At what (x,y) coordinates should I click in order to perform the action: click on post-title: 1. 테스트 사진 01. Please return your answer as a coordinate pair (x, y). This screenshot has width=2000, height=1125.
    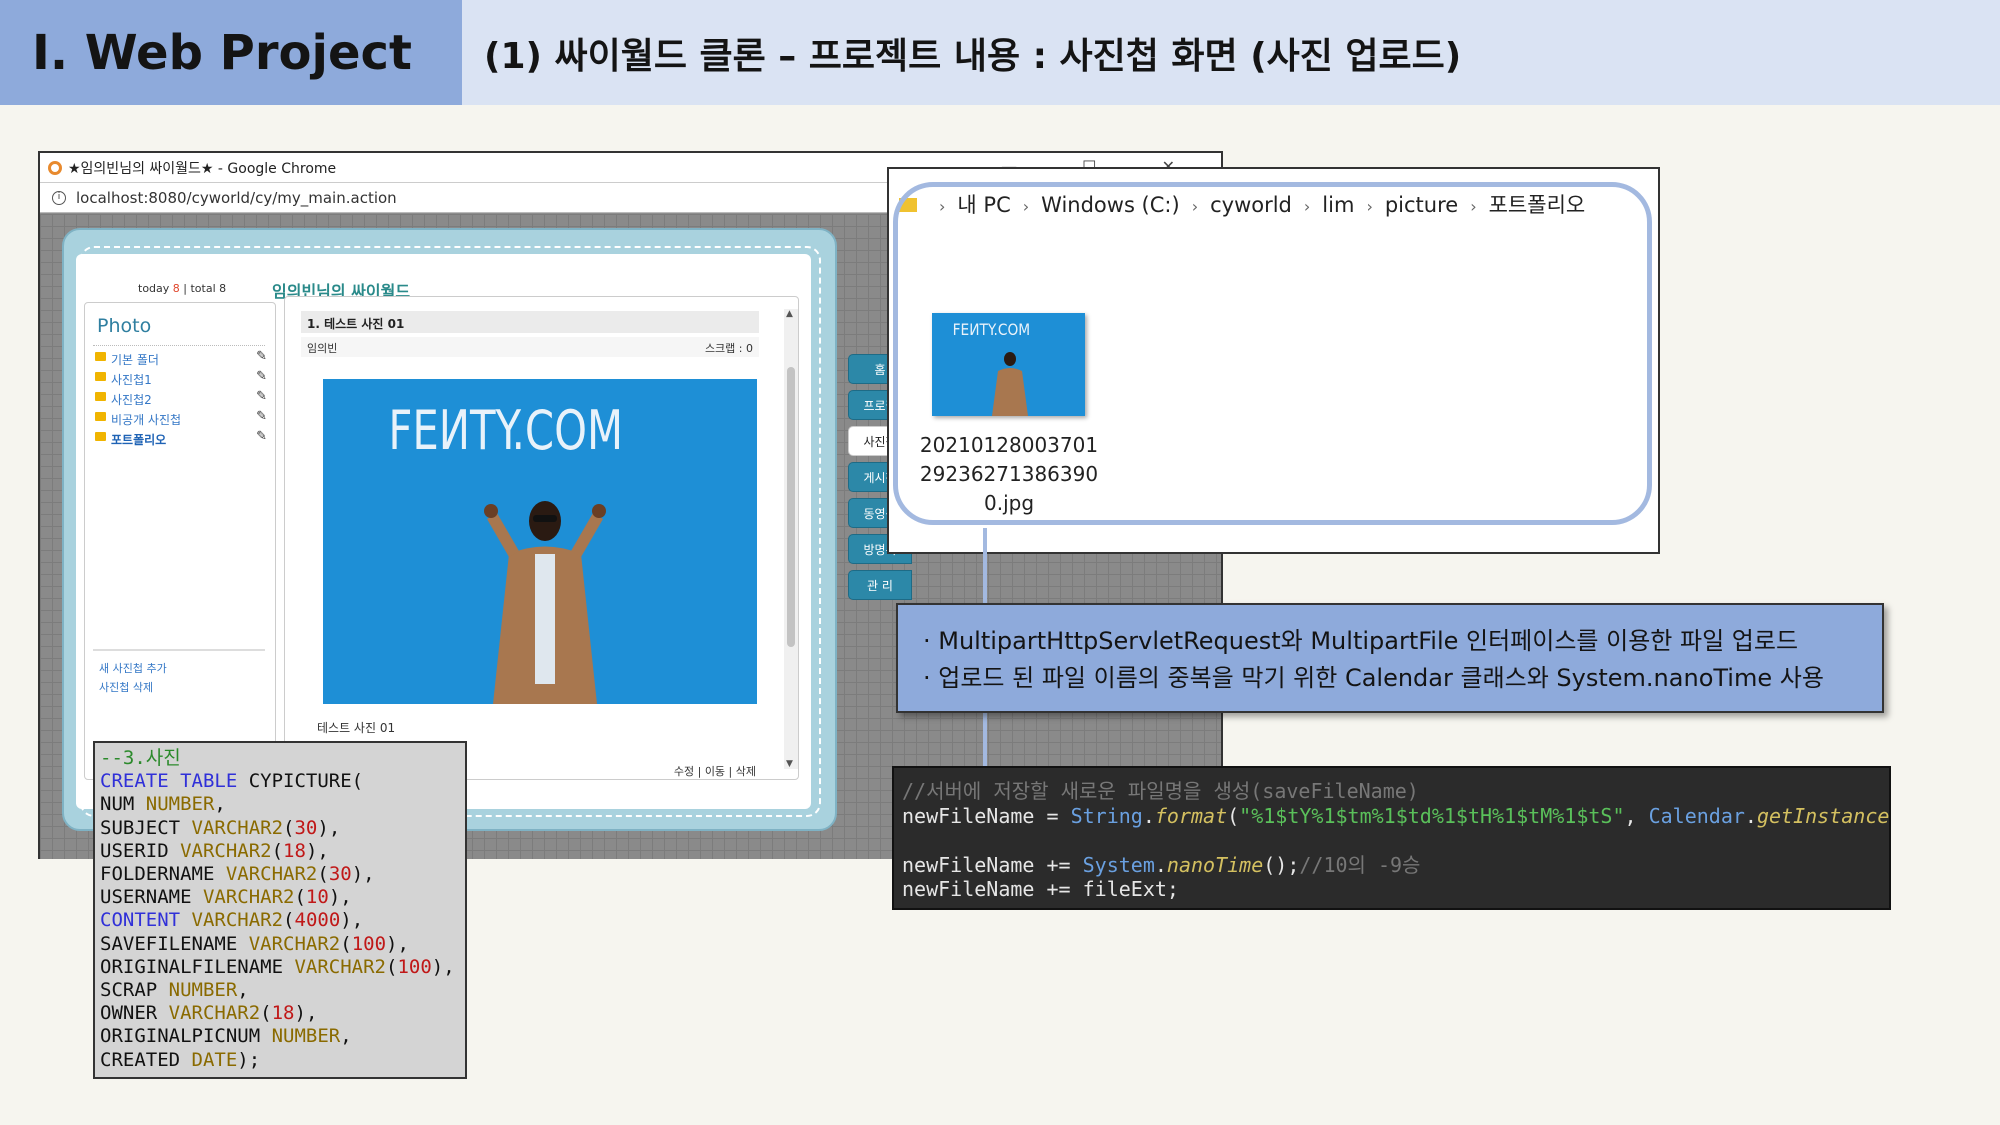
    Looking at the image, I should click on (530, 322).